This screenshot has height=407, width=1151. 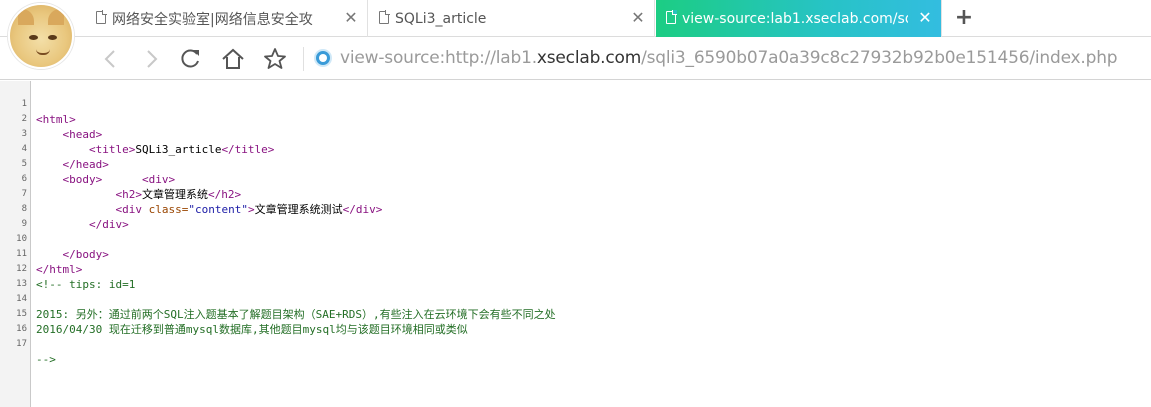 What do you see at coordinates (323, 58) in the screenshot?
I see `site-icon` at bounding box center [323, 58].